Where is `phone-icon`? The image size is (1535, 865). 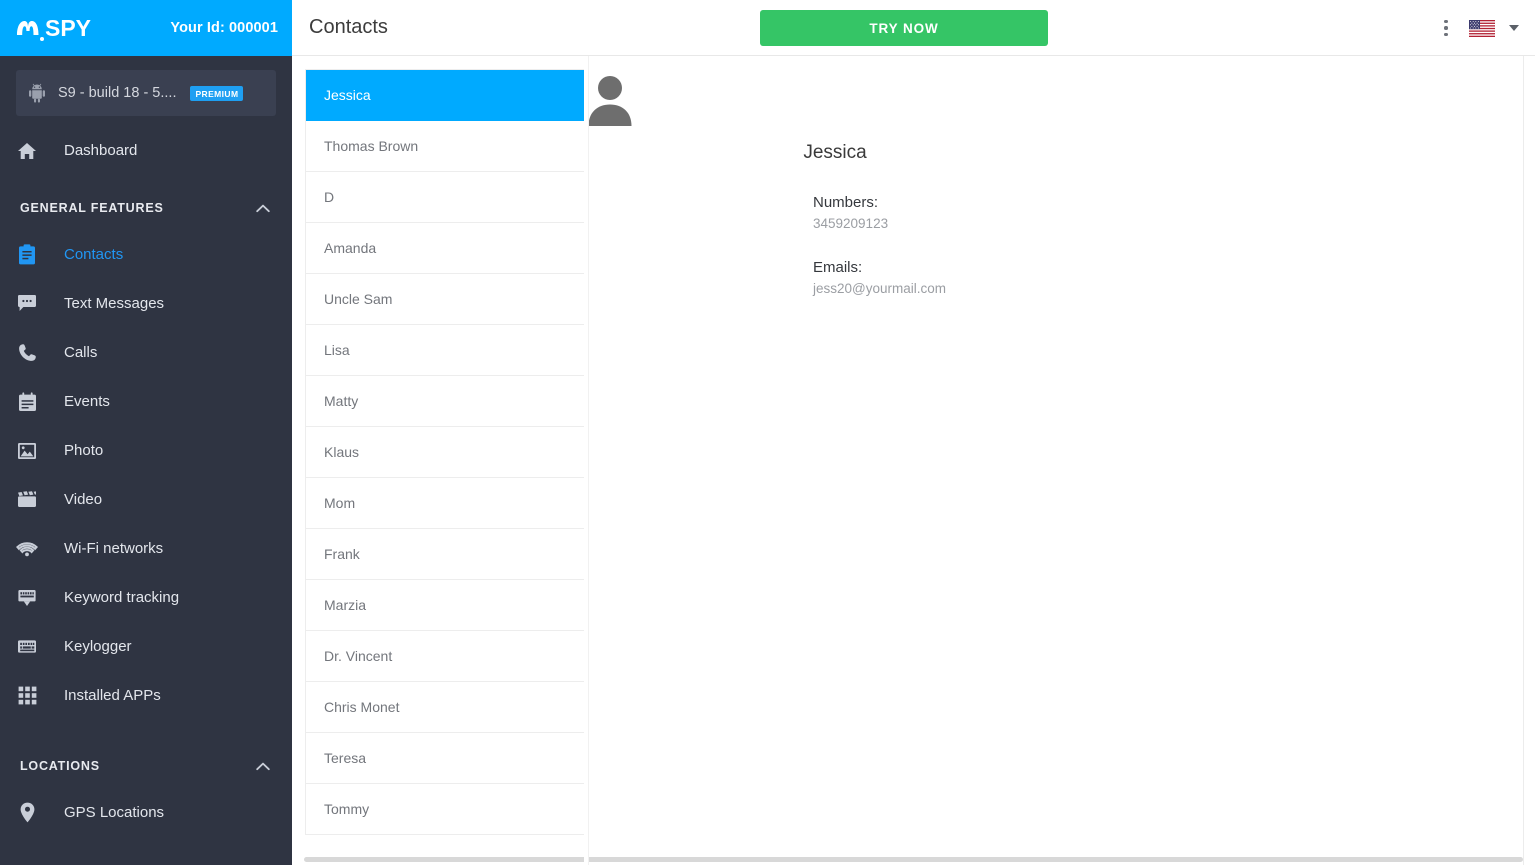 phone-icon is located at coordinates (27, 353).